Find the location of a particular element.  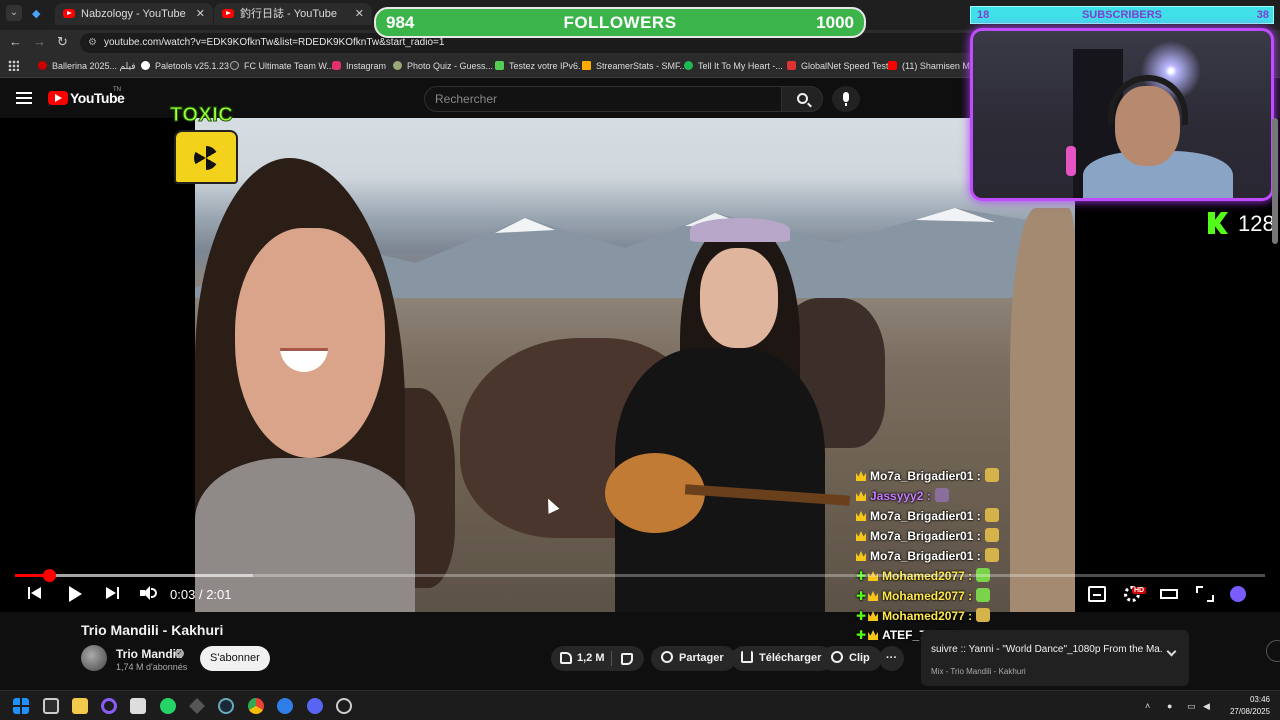

followers-label: FOLLOWERS is located at coordinates (620, 22).